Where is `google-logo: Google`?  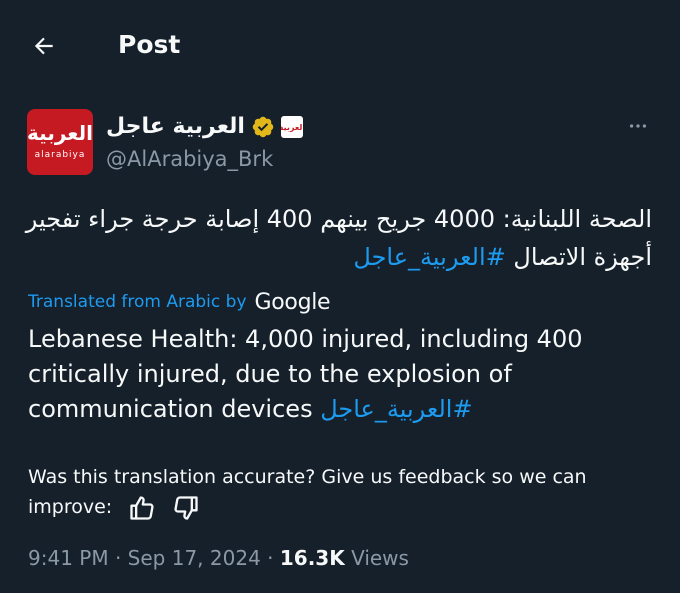
google-logo: Google is located at coordinates (292, 302).